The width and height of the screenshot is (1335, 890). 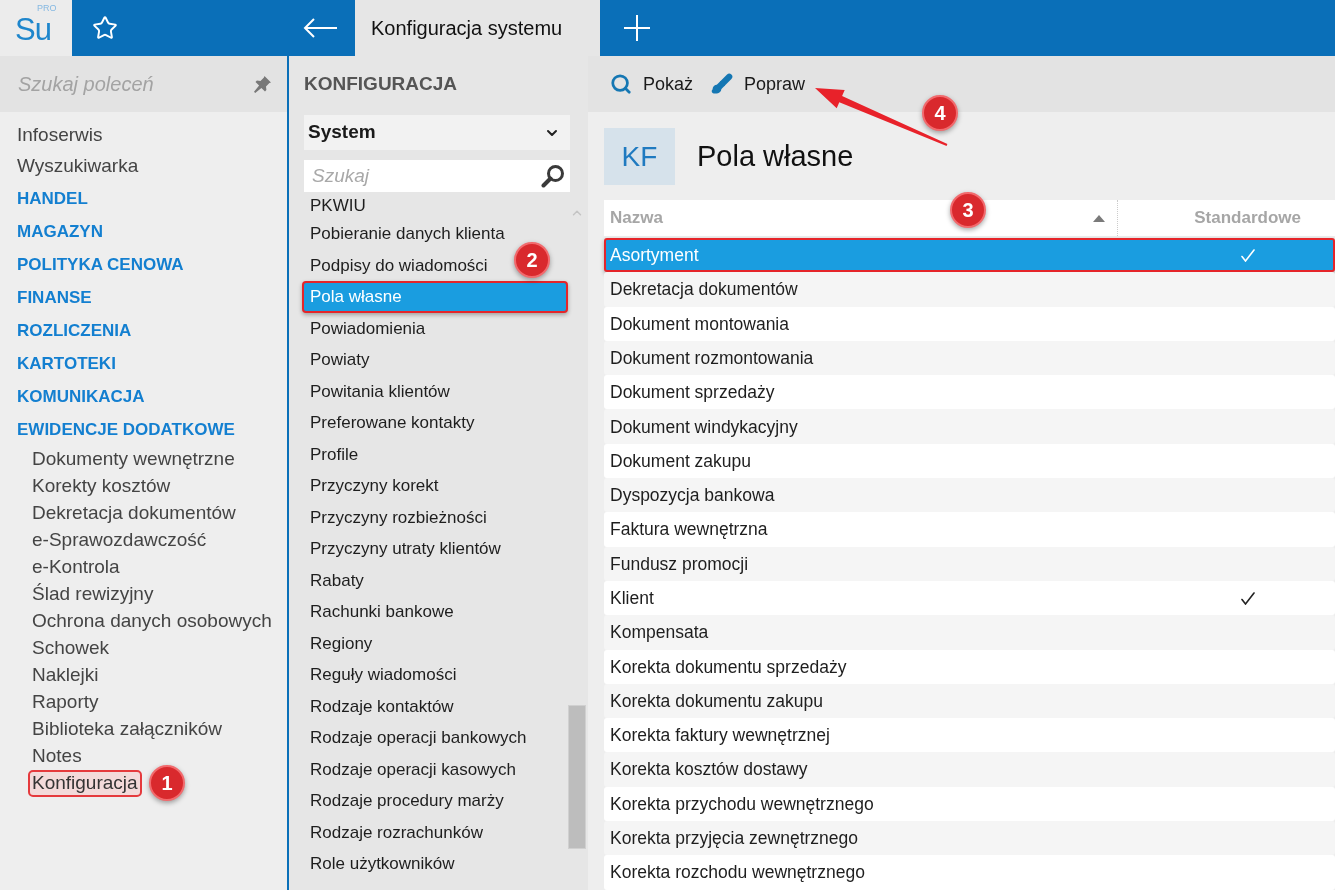 What do you see at coordinates (127, 729) in the screenshot?
I see `nav-item: Biblioteka załączników` at bounding box center [127, 729].